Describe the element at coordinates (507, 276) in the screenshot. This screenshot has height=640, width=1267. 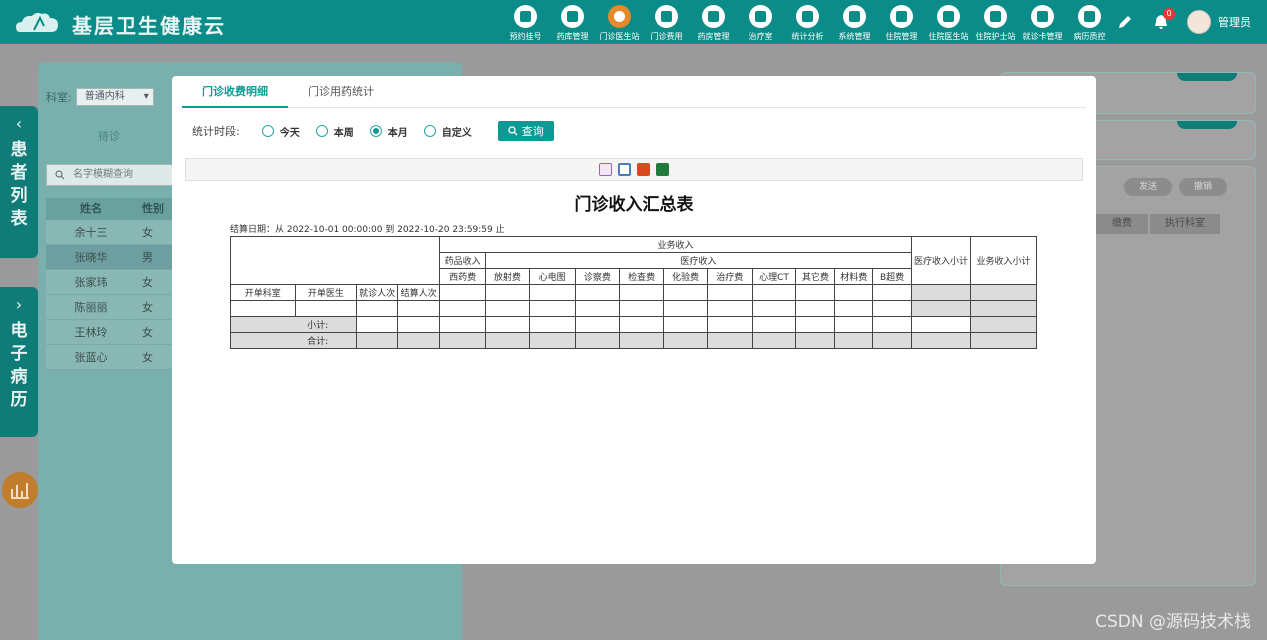
I see `col-radiology: 放射费` at that location.